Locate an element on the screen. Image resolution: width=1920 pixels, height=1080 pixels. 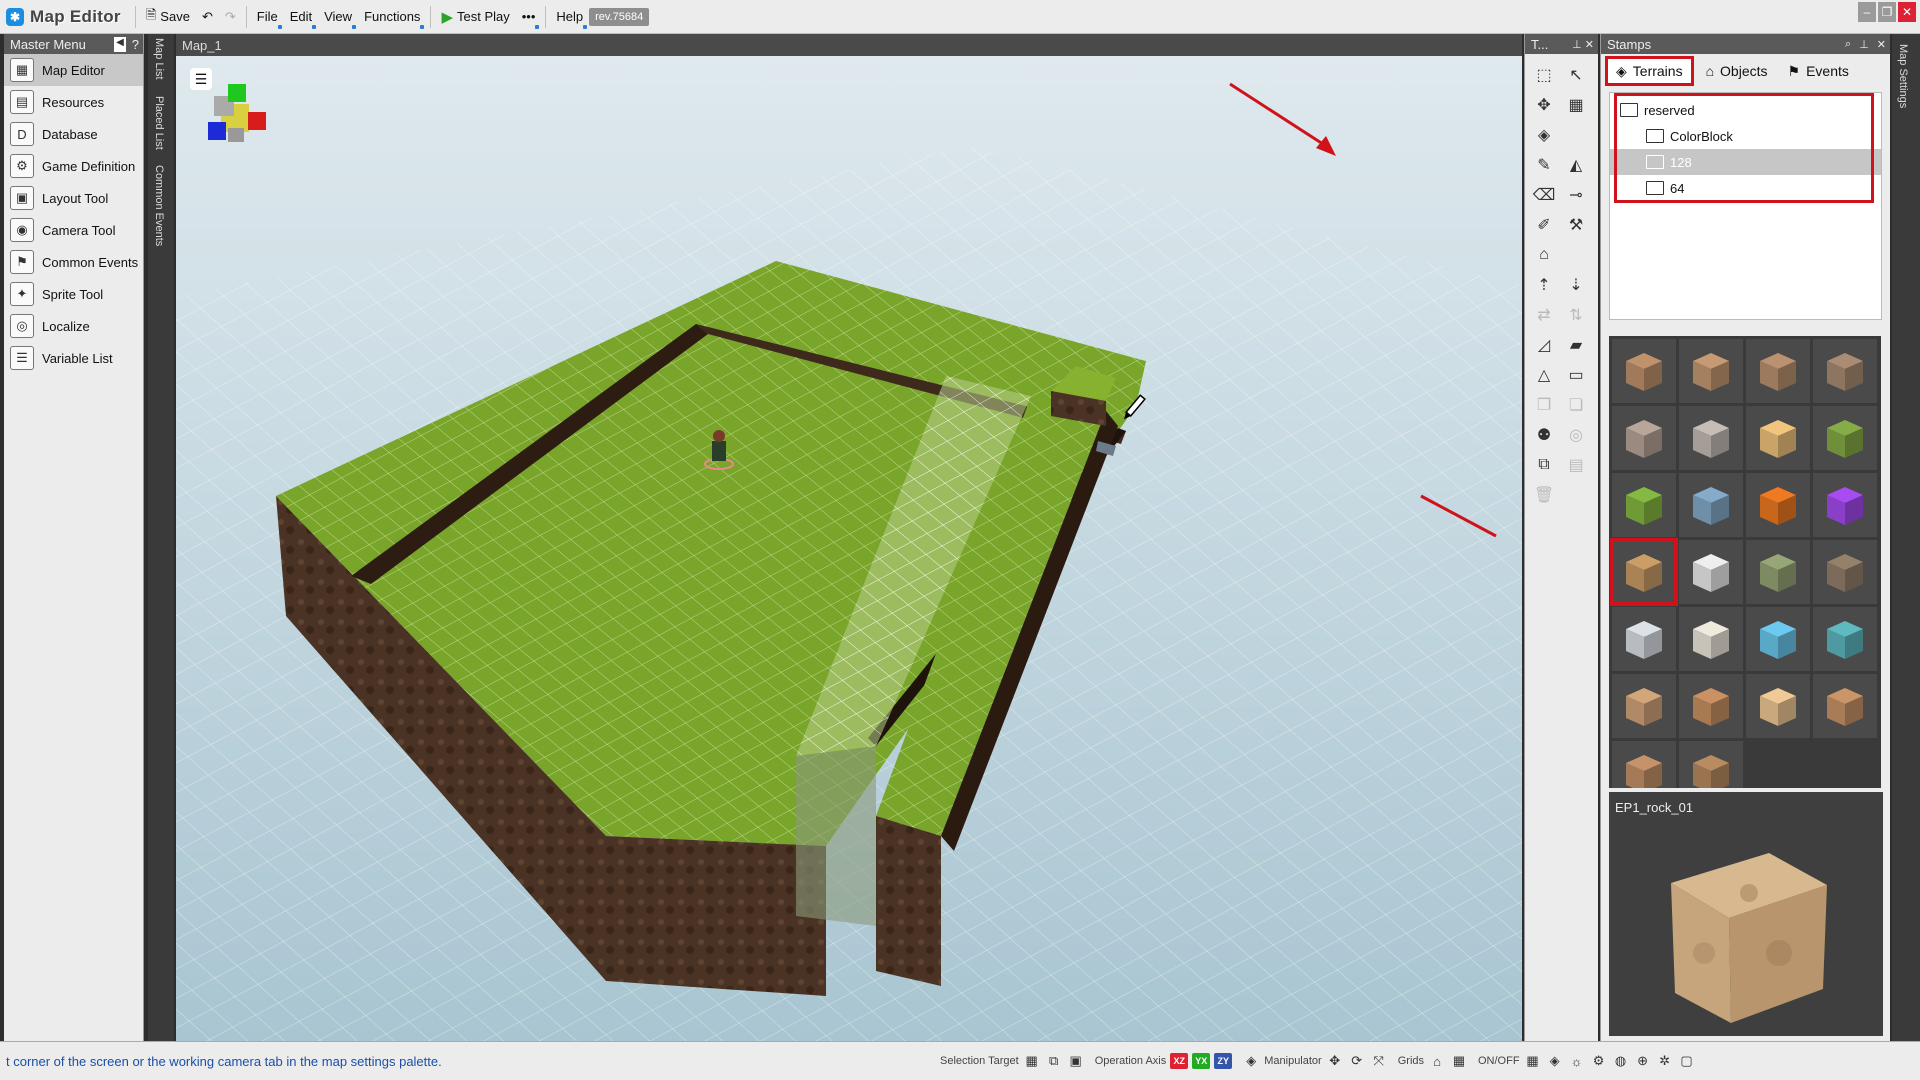
layers-icon: ▣ is located at coordinates (1076, 1061).